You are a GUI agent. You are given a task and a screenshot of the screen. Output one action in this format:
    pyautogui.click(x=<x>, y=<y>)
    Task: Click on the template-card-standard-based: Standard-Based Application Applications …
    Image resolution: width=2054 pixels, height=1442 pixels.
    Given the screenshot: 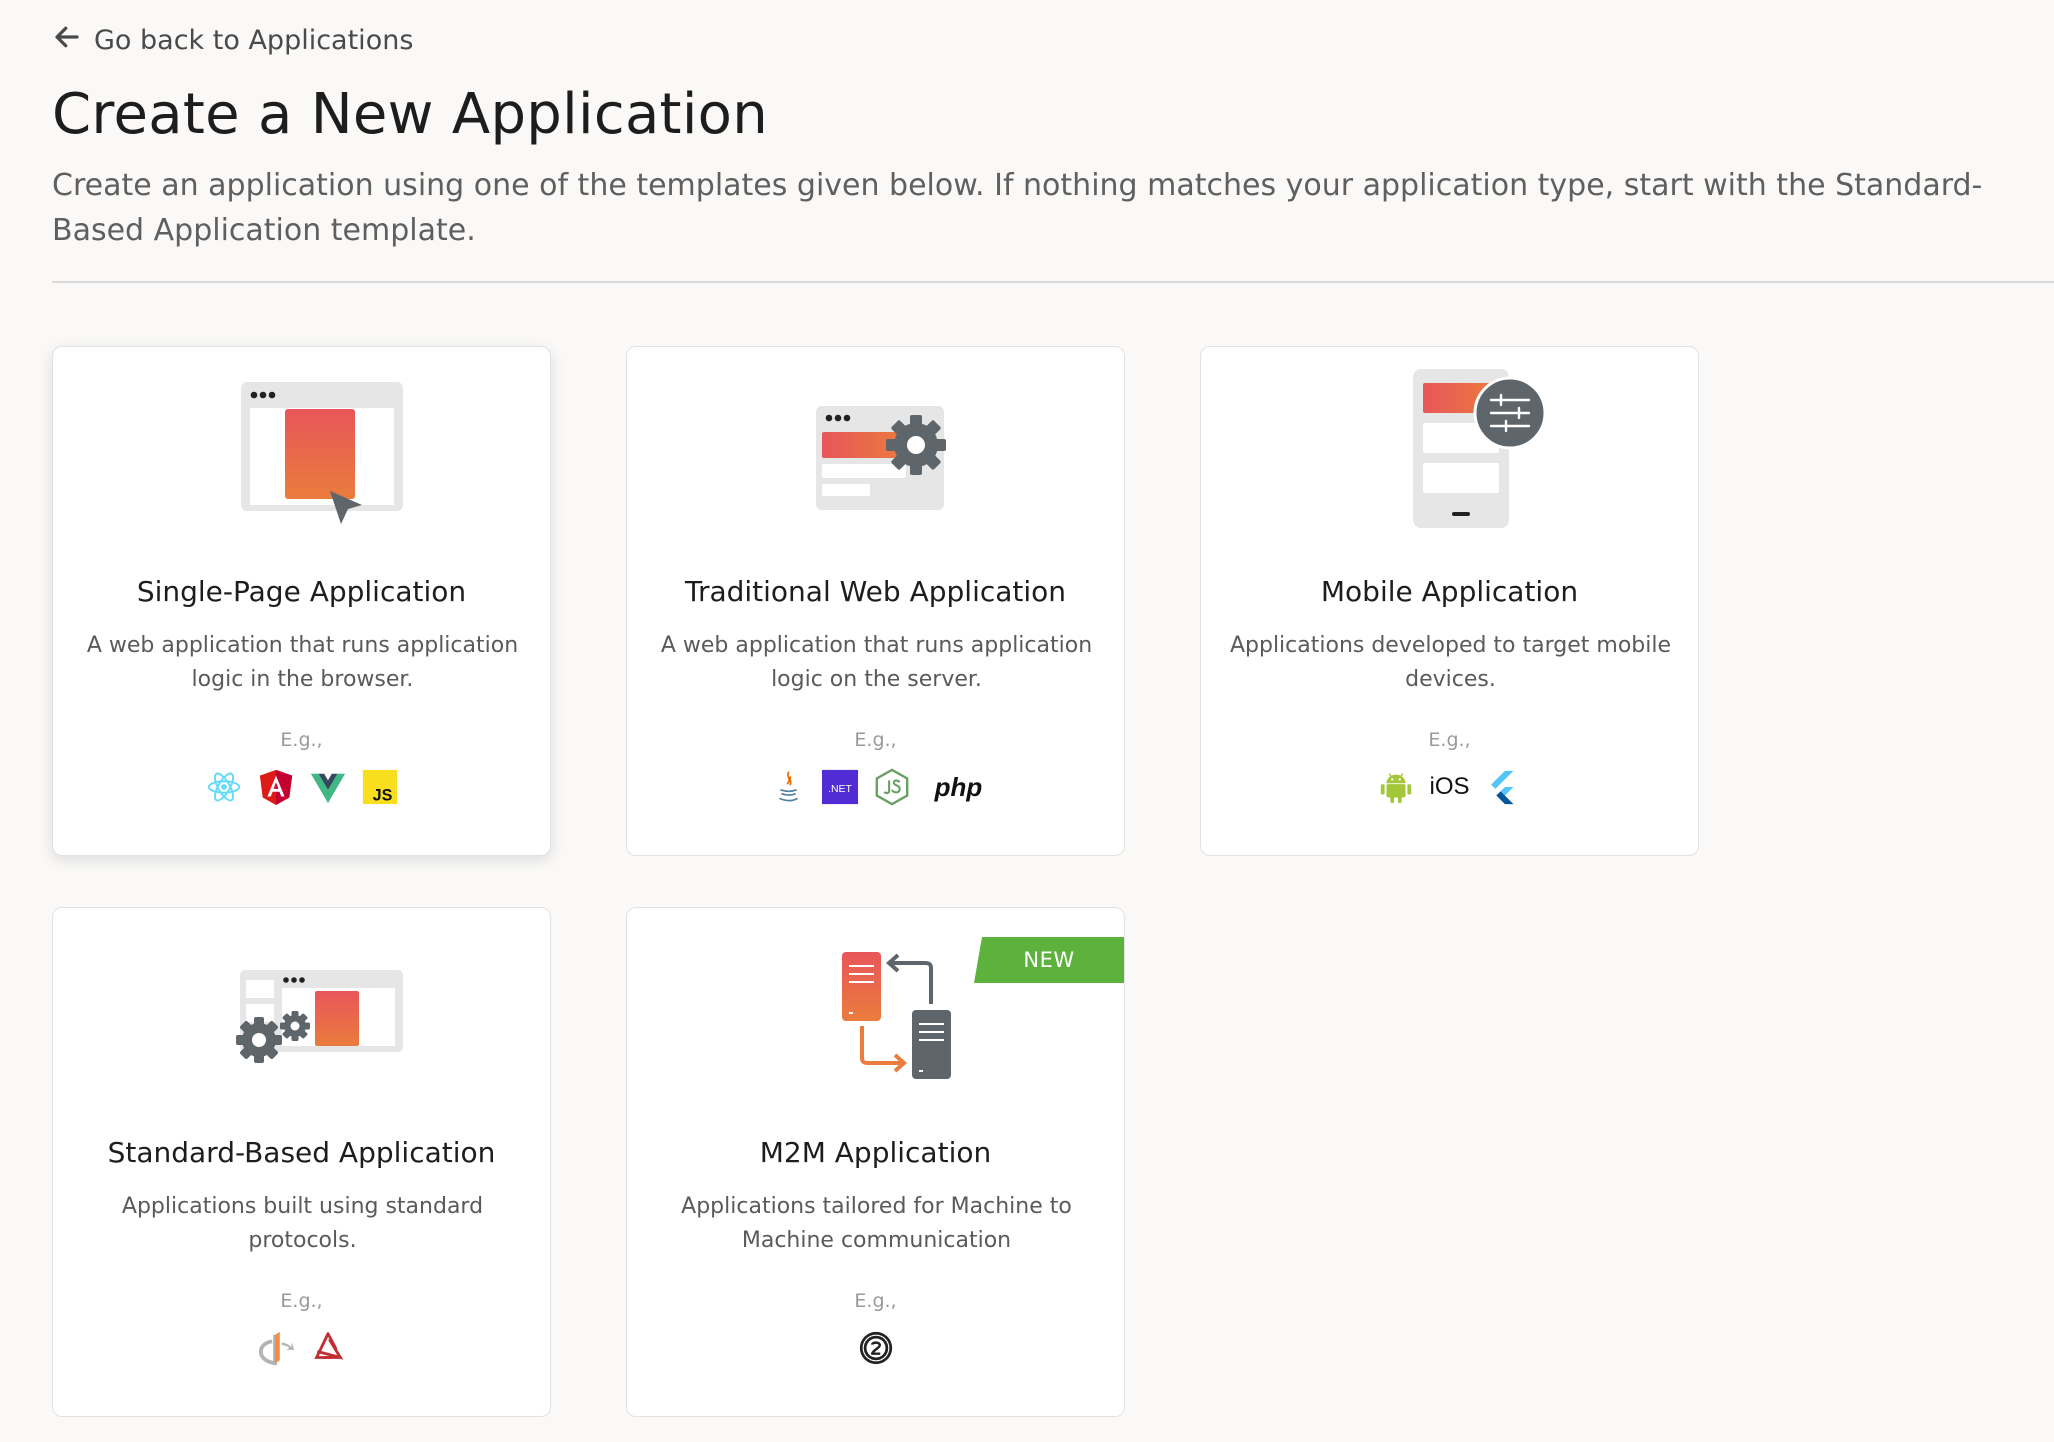 What is the action you would take?
    pyautogui.click(x=301, y=1162)
    